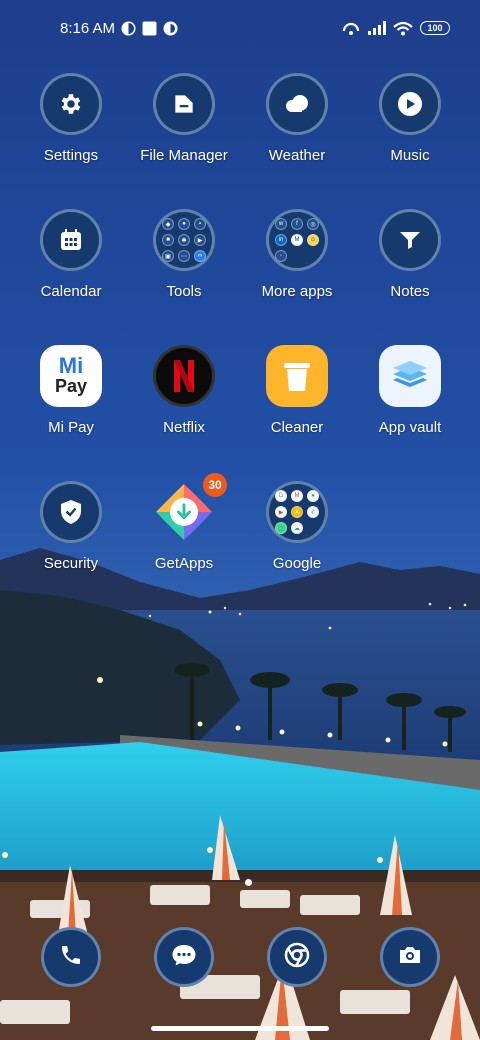 This screenshot has width=480, height=1040. I want to click on shield-icon, so click(71, 512).